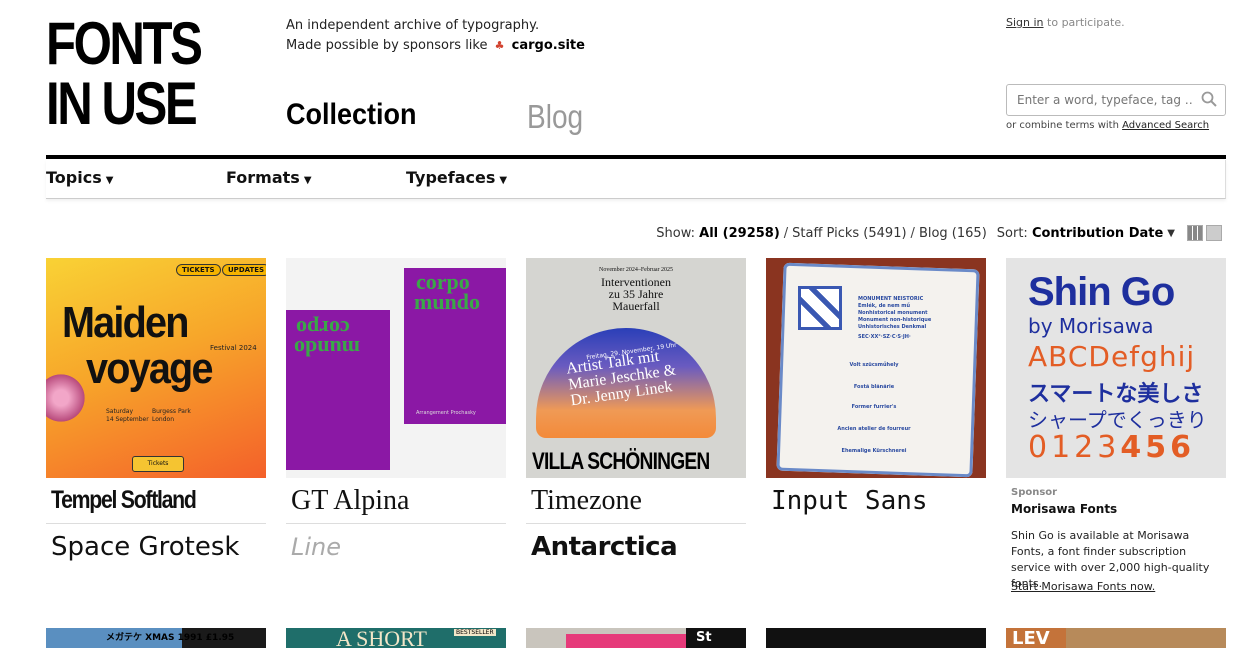 The width and height of the screenshot is (1233, 648). Describe the element at coordinates (1157, 447) in the screenshot. I see `ad-numerals-bold: 456` at that location.